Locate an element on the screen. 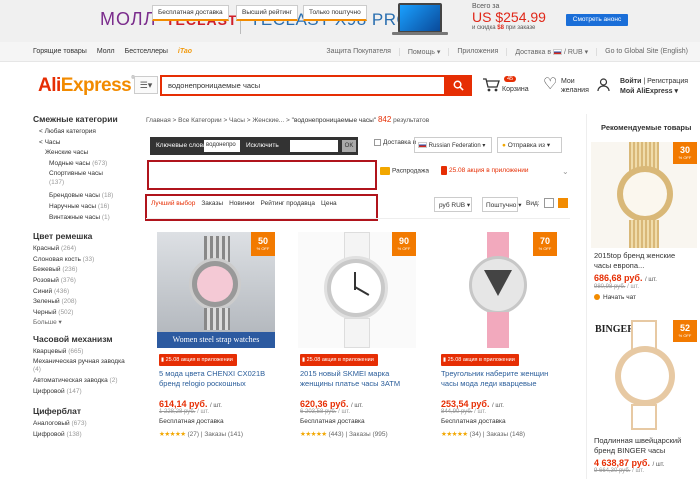 The image size is (700, 479). old-price: 6 203,58 руб. / шт. is located at coordinates (325, 412).